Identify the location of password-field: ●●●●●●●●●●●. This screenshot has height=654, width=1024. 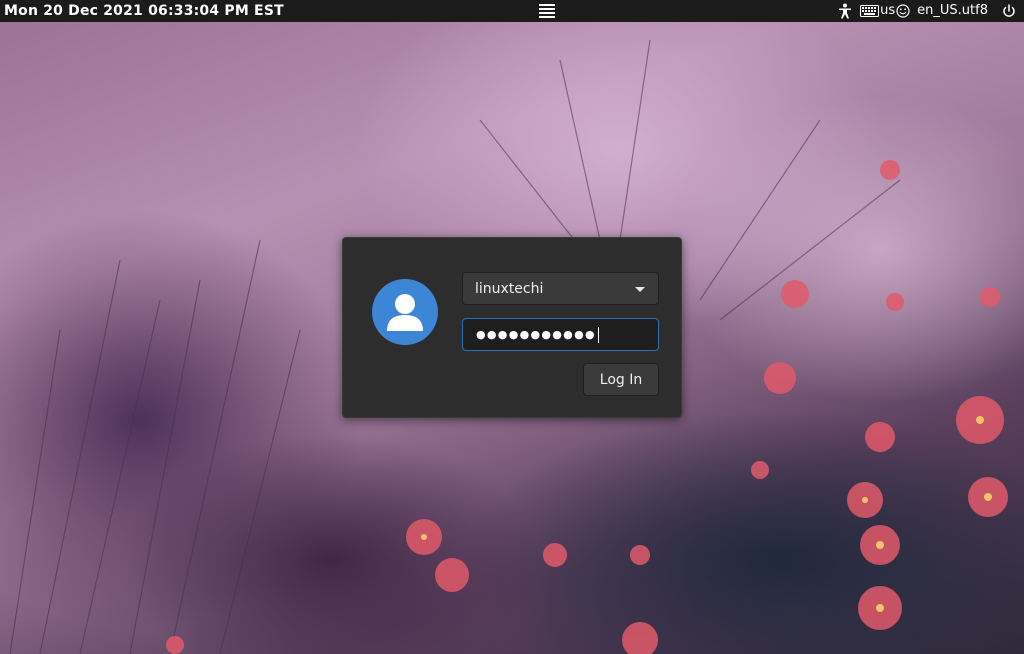
(560, 334).